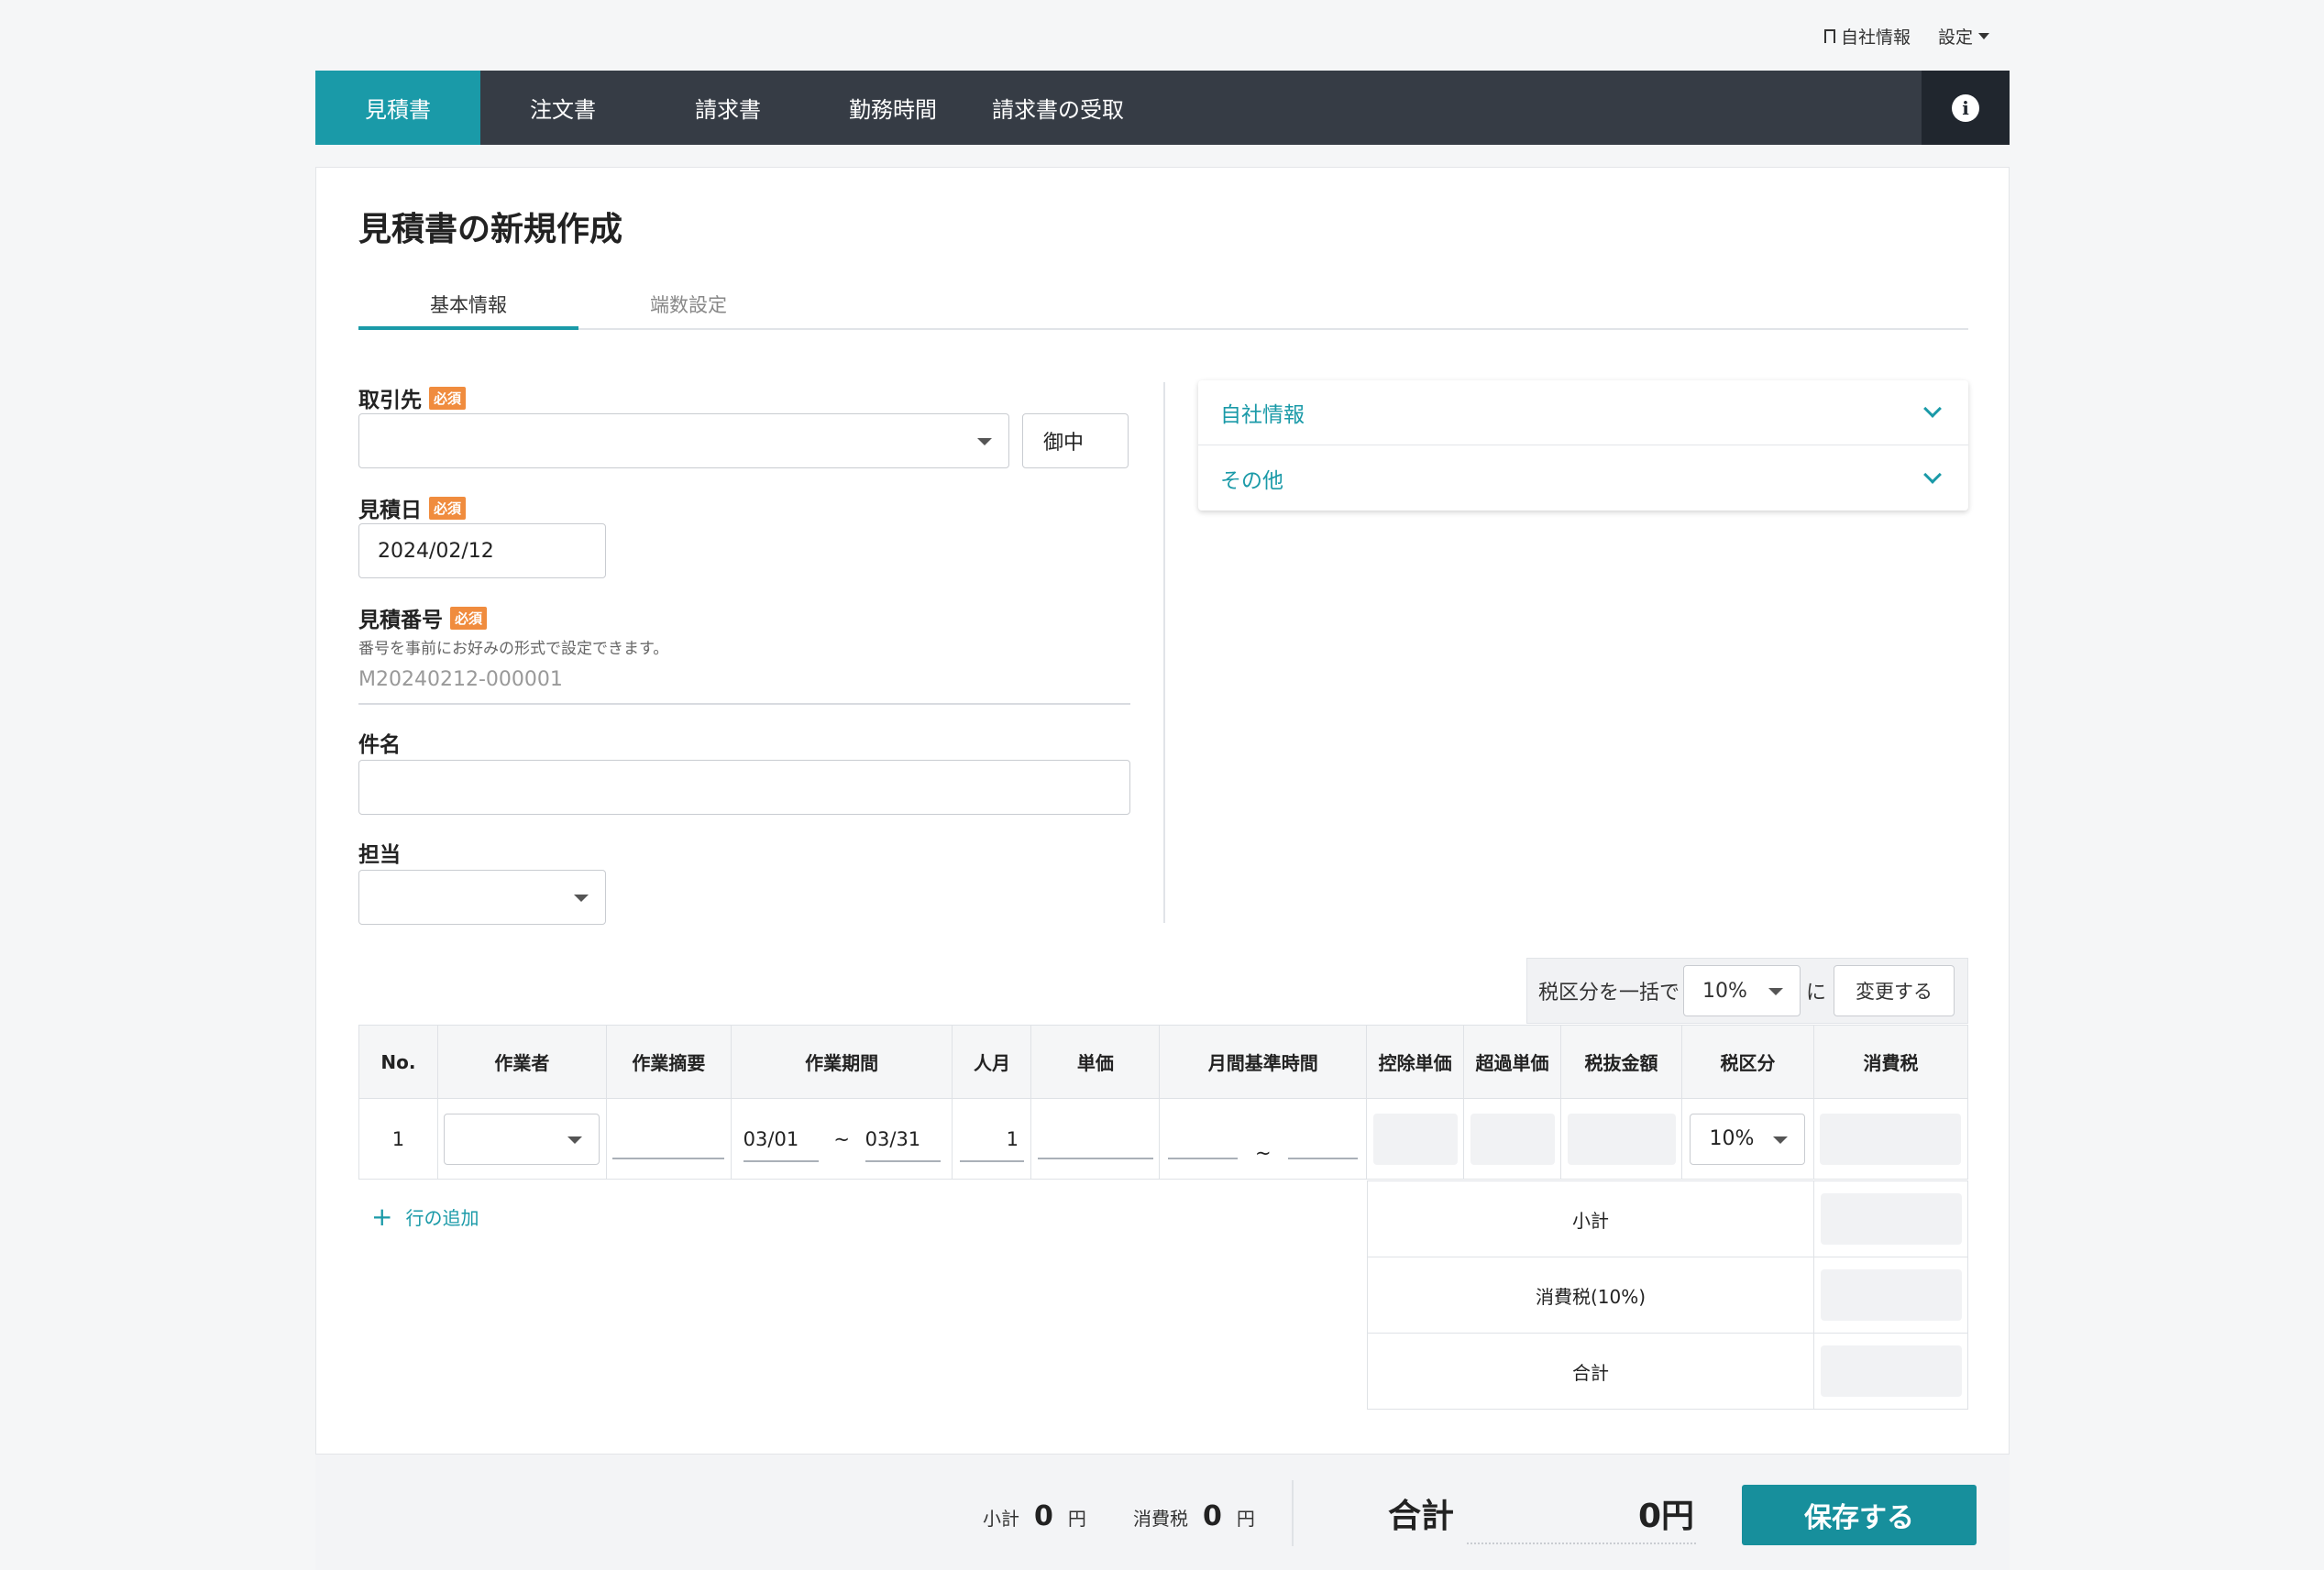  I want to click on worker-cell, so click(521, 1139).